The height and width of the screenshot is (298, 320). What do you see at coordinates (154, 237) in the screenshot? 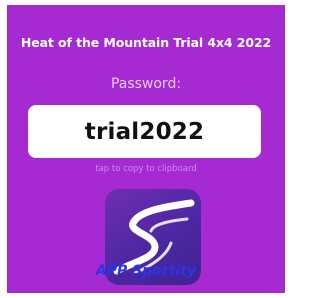
I see `logo-stroke-main` at bounding box center [154, 237].